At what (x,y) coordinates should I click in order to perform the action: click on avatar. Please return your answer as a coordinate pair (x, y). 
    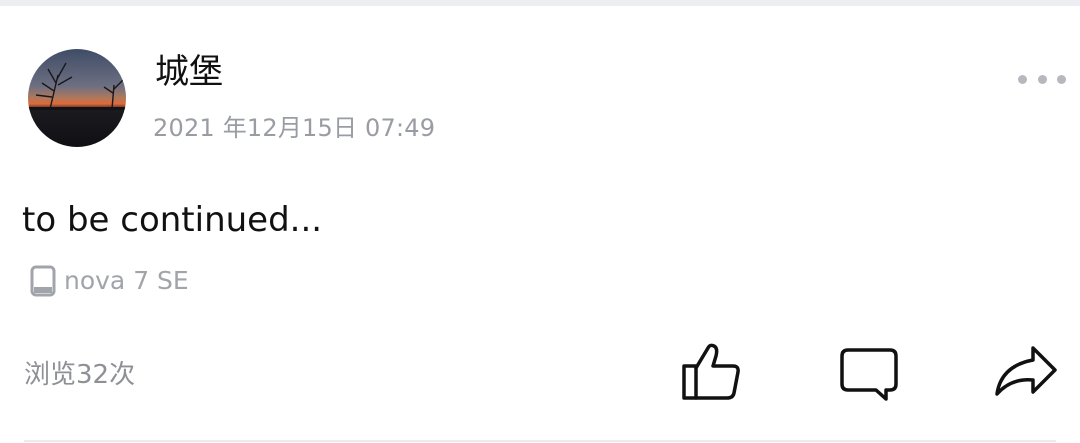
    Looking at the image, I should click on (77, 98).